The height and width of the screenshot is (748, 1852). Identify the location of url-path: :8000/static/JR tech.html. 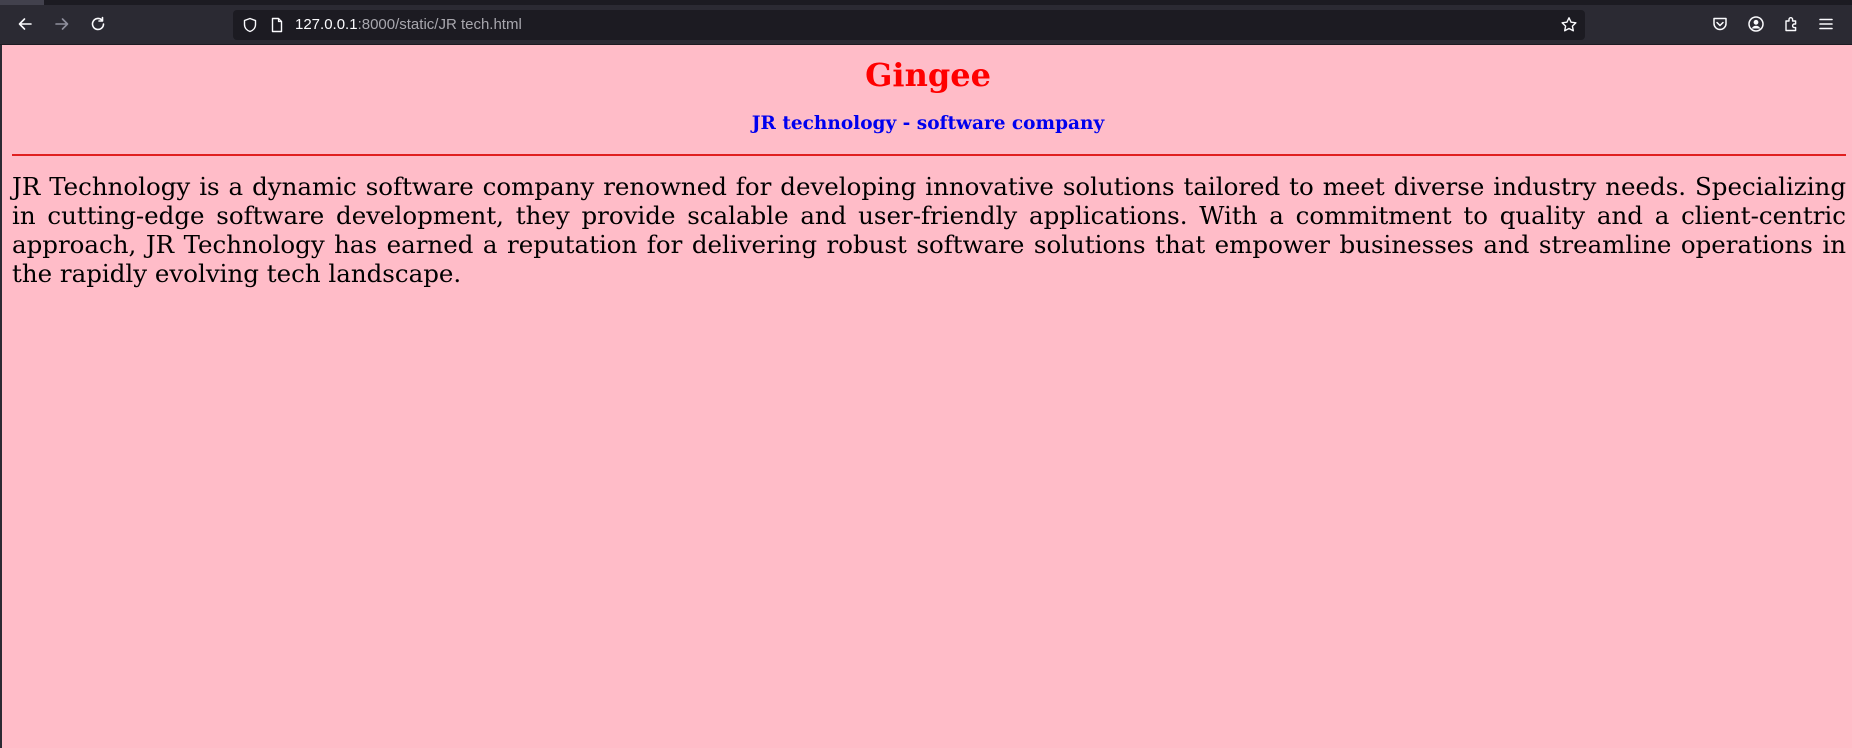
(439, 24).